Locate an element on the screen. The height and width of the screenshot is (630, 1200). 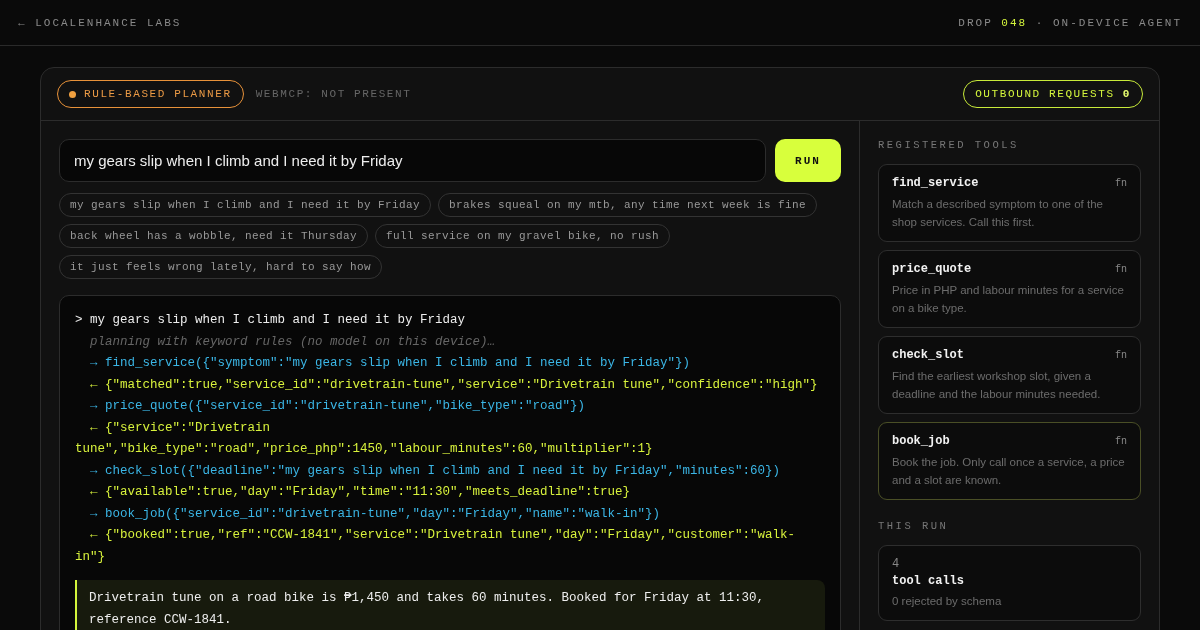
log-line: ← {"service":"Drivetrain tune","bike_type":"road","price_php":1450,"labour_minutes":60,"multiplier":1} is located at coordinates (364, 438).